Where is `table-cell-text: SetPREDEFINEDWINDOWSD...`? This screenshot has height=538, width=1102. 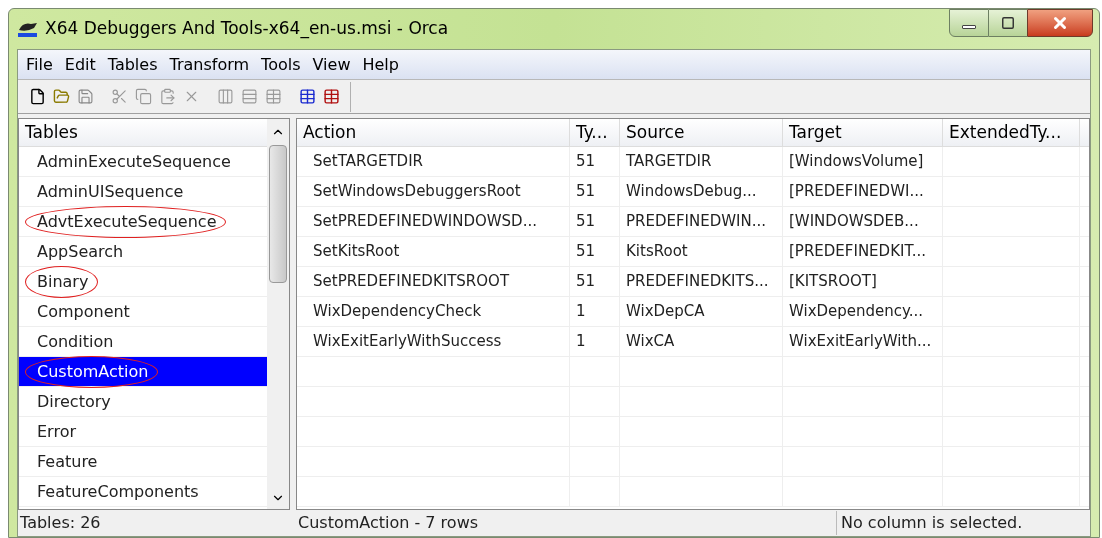 table-cell-text: SetPREDEFINEDWINDOWSD... is located at coordinates (425, 222).